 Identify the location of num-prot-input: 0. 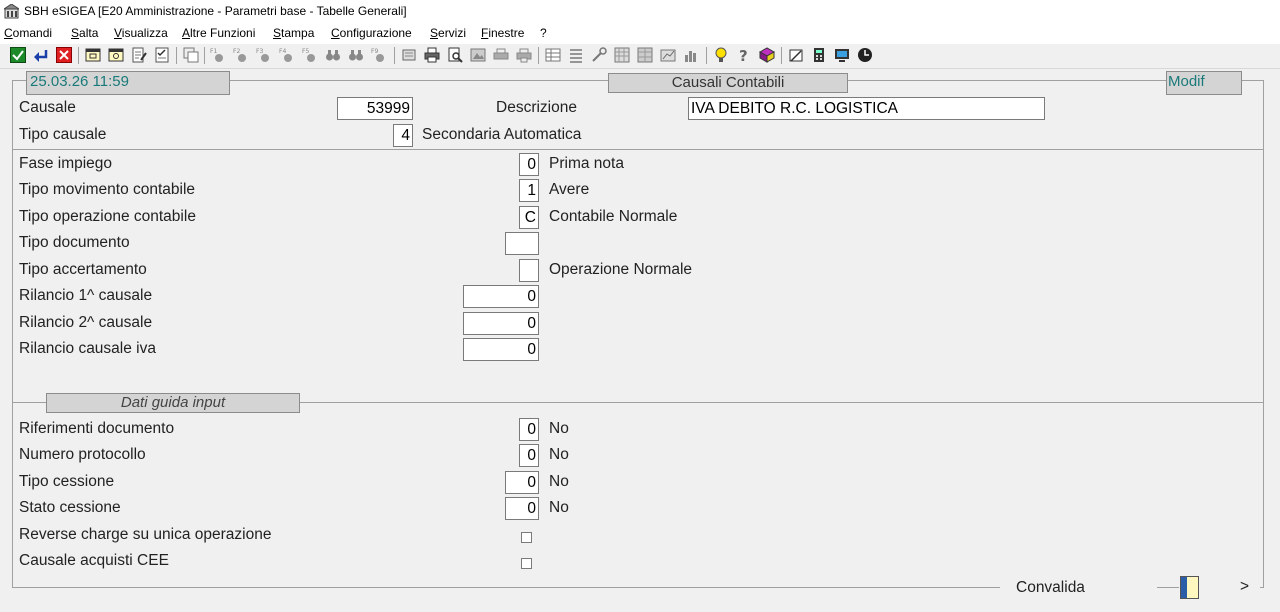
(529, 455).